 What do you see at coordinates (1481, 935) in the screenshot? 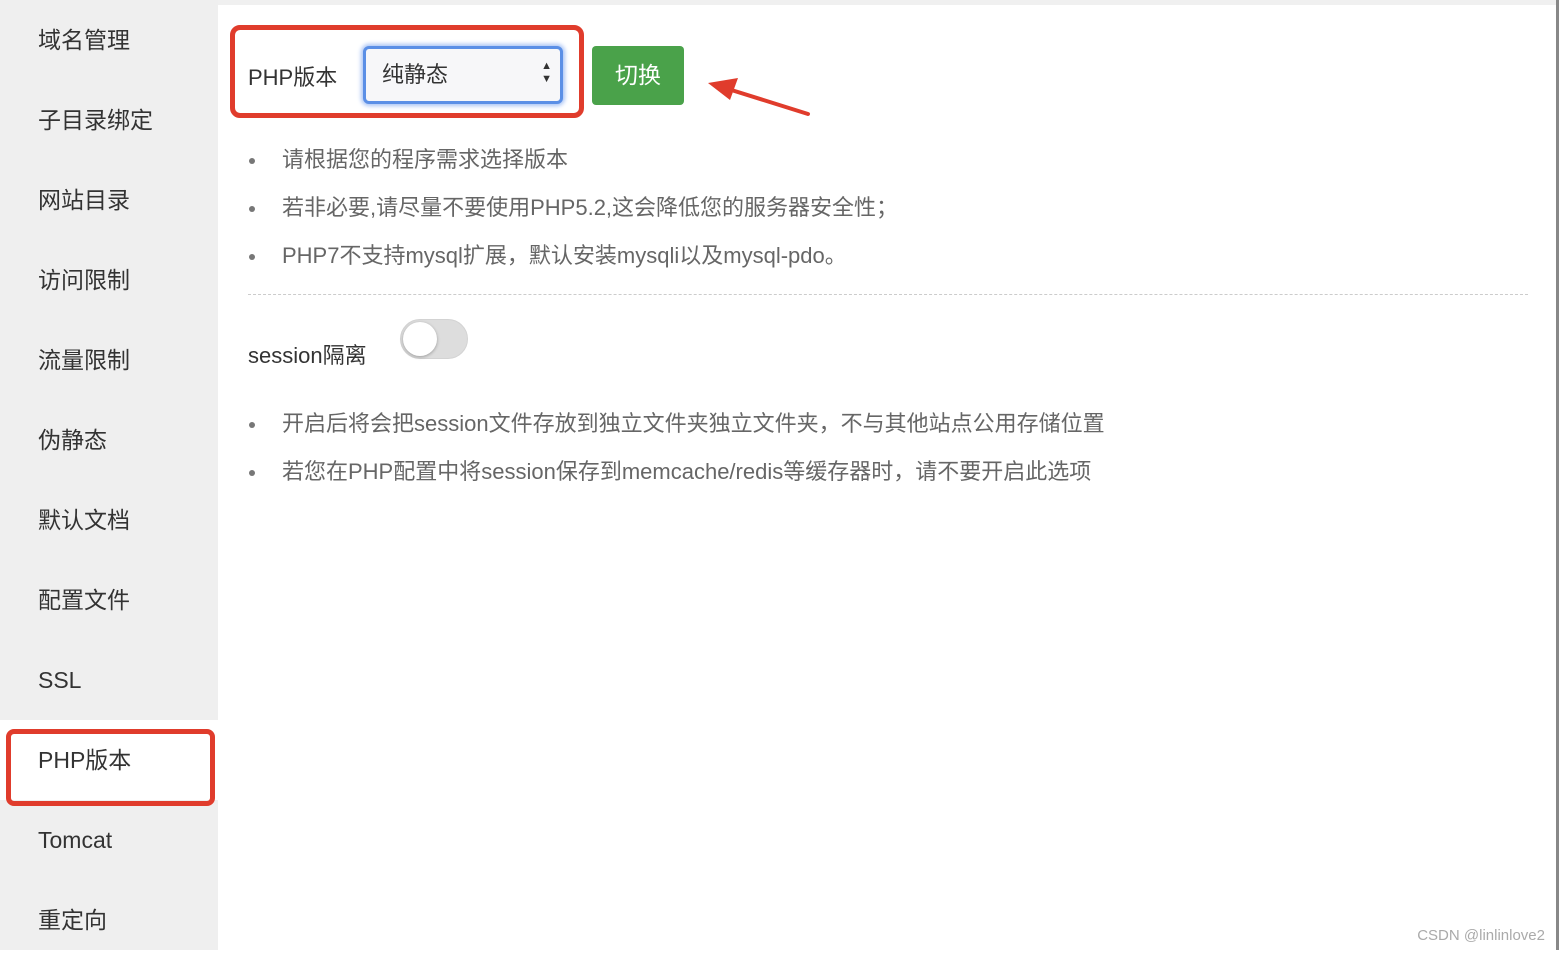
I see `watermark: CSDN @linlinlove2` at bounding box center [1481, 935].